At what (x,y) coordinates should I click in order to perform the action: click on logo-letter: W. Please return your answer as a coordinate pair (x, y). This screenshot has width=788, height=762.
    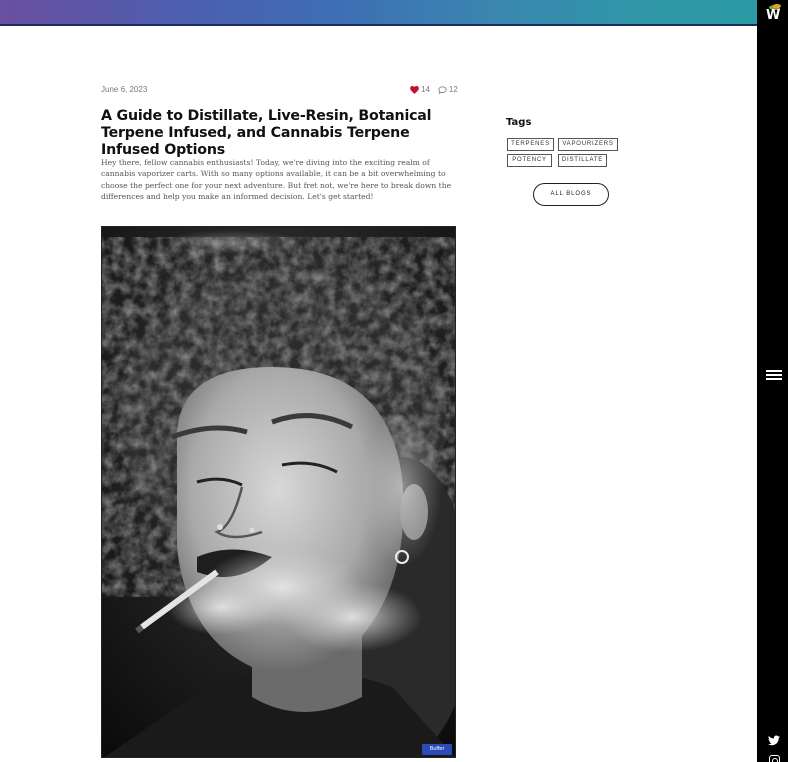
    Looking at the image, I should click on (773, 15).